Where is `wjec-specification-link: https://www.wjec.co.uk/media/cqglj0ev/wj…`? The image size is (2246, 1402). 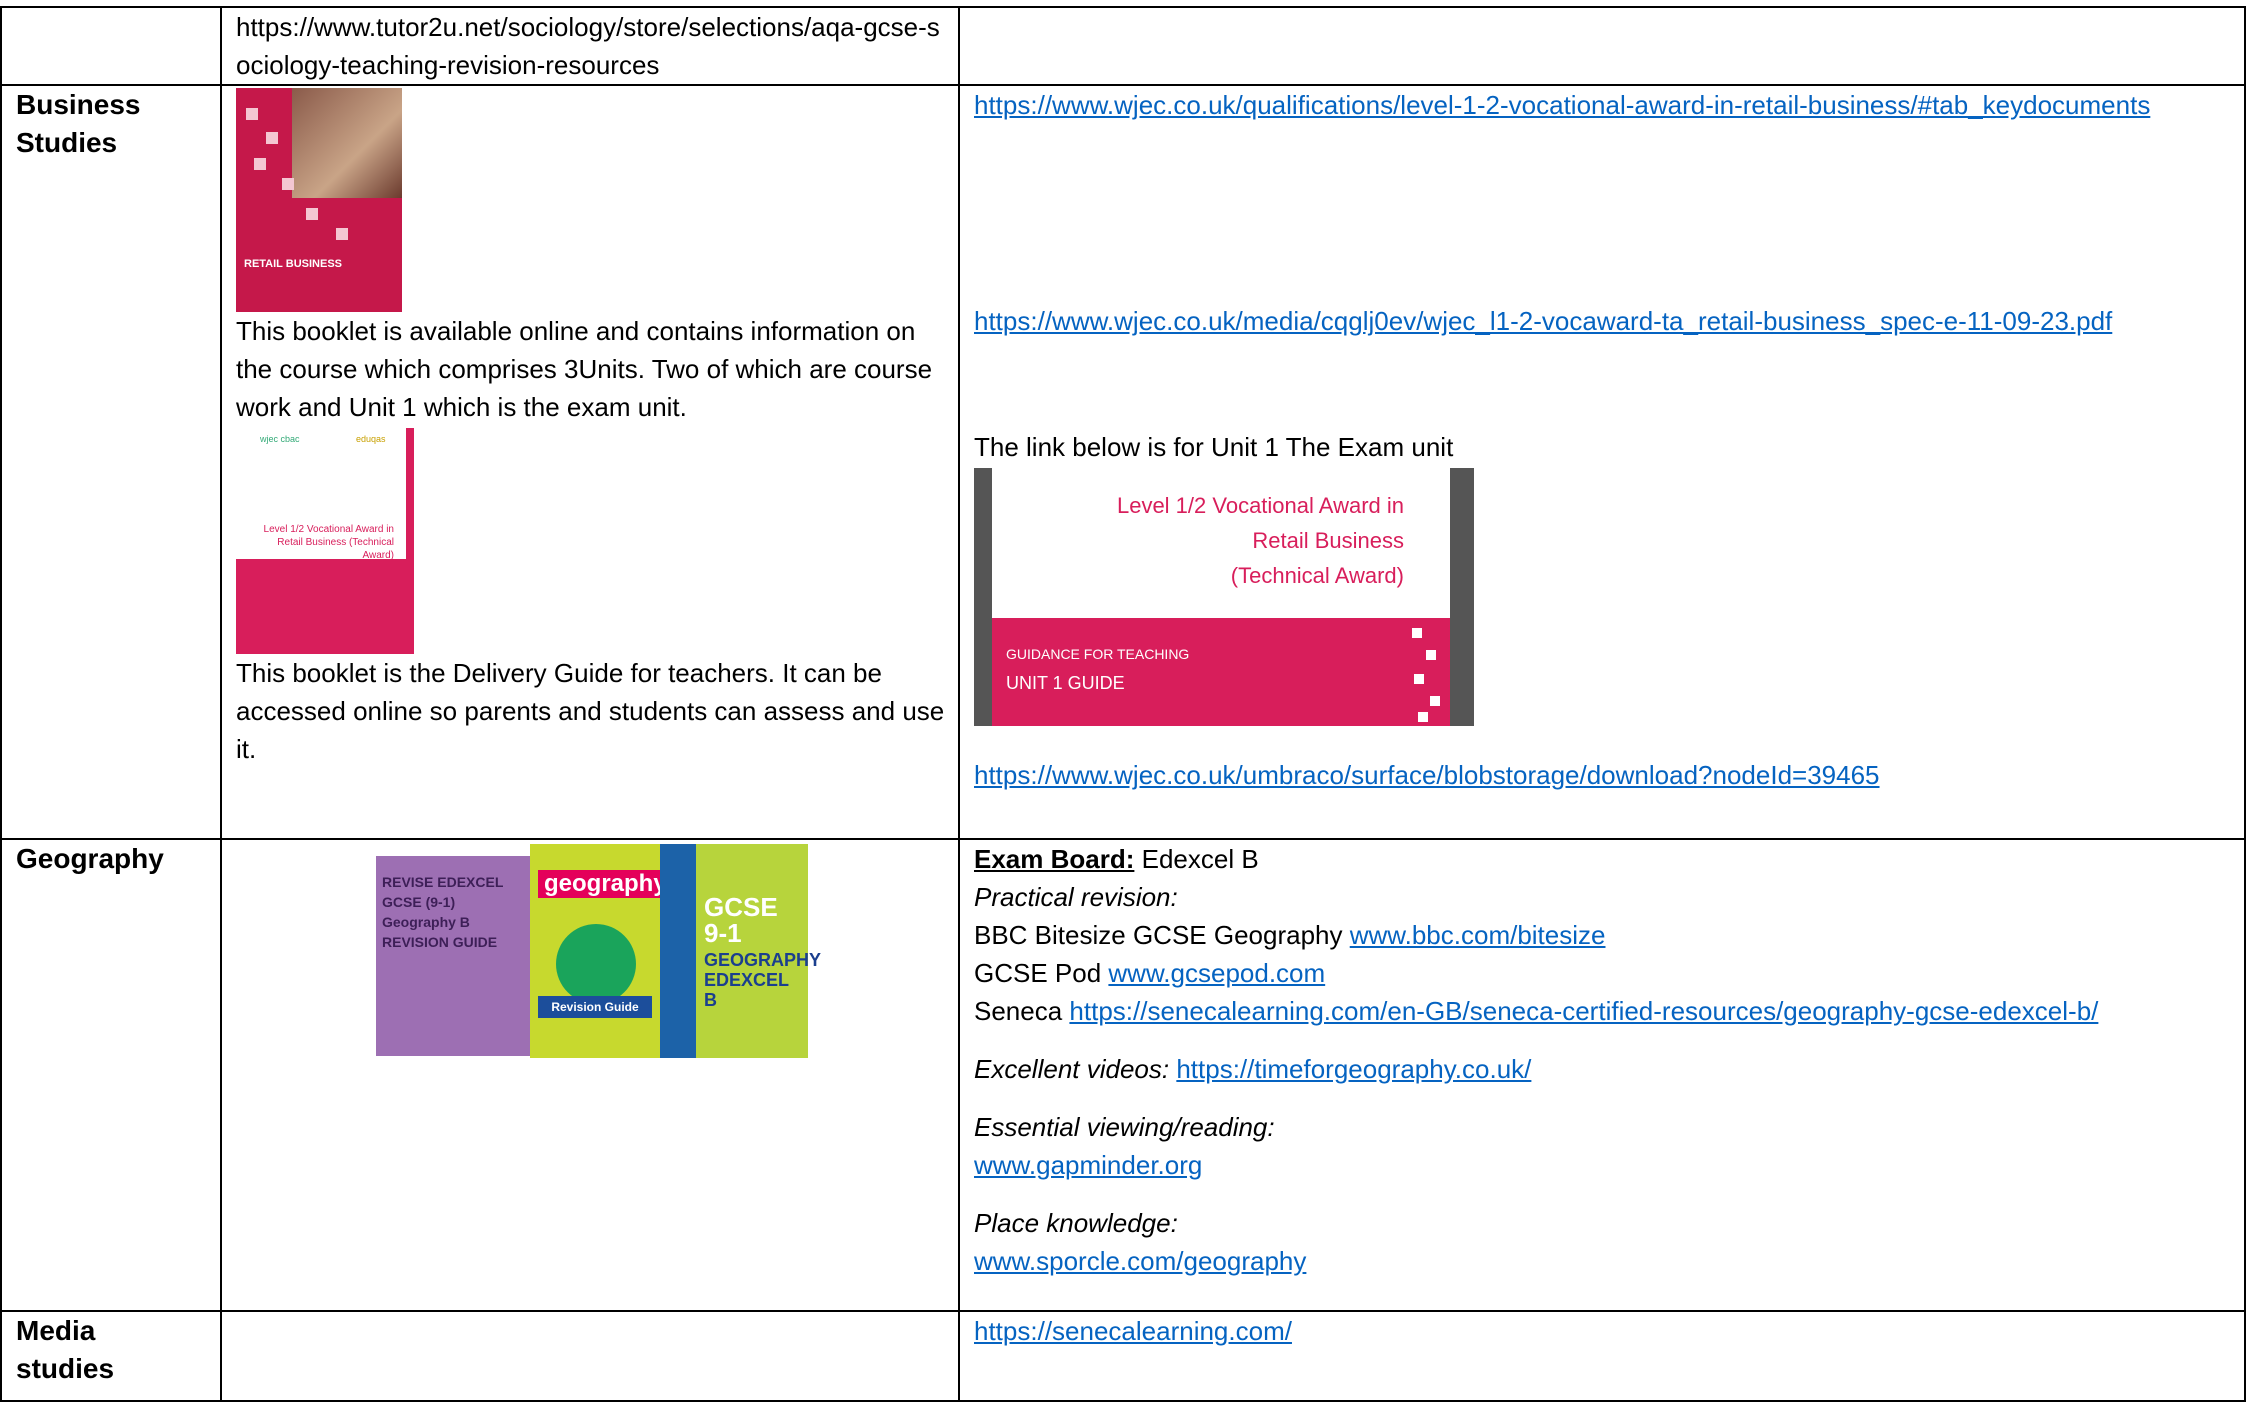 wjec-specification-link: https://www.wjec.co.uk/media/cqglj0ev/wj… is located at coordinates (1543, 321).